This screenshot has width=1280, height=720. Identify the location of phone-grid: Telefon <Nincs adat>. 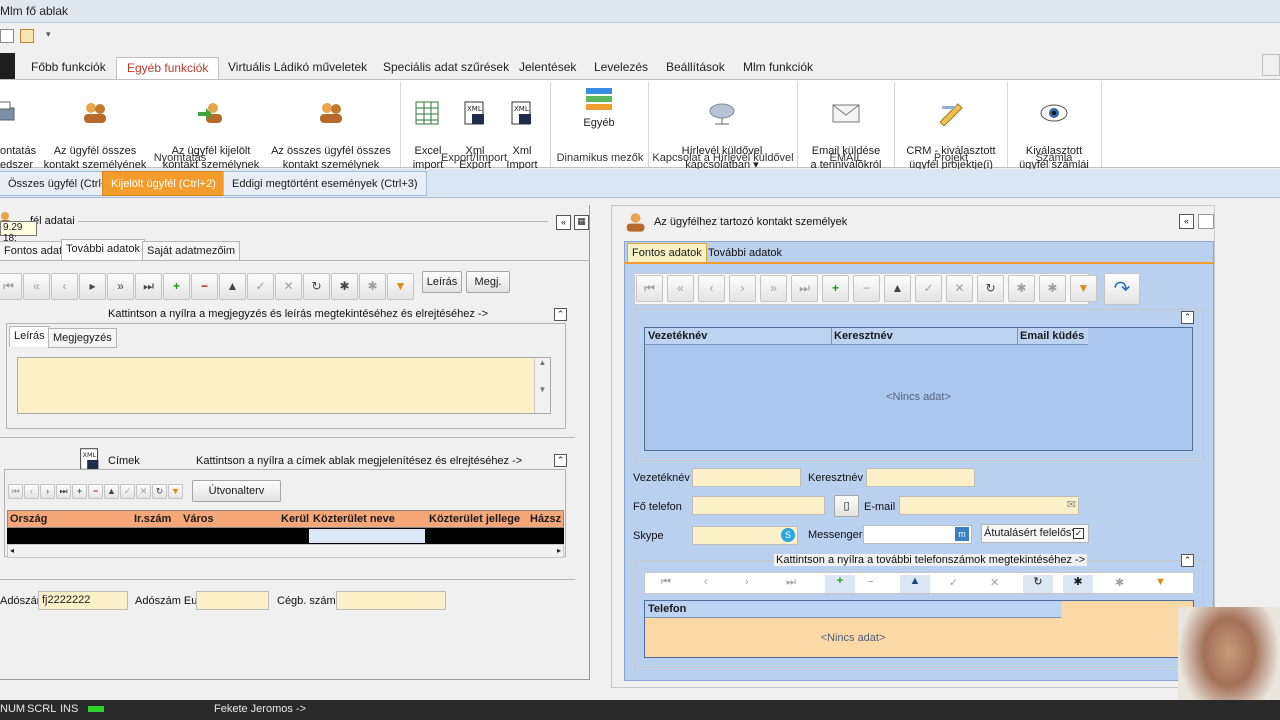
(919, 629).